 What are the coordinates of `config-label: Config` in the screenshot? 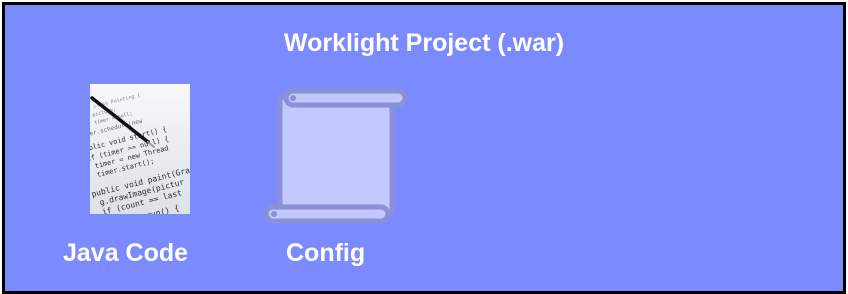 It's located at (326, 253).